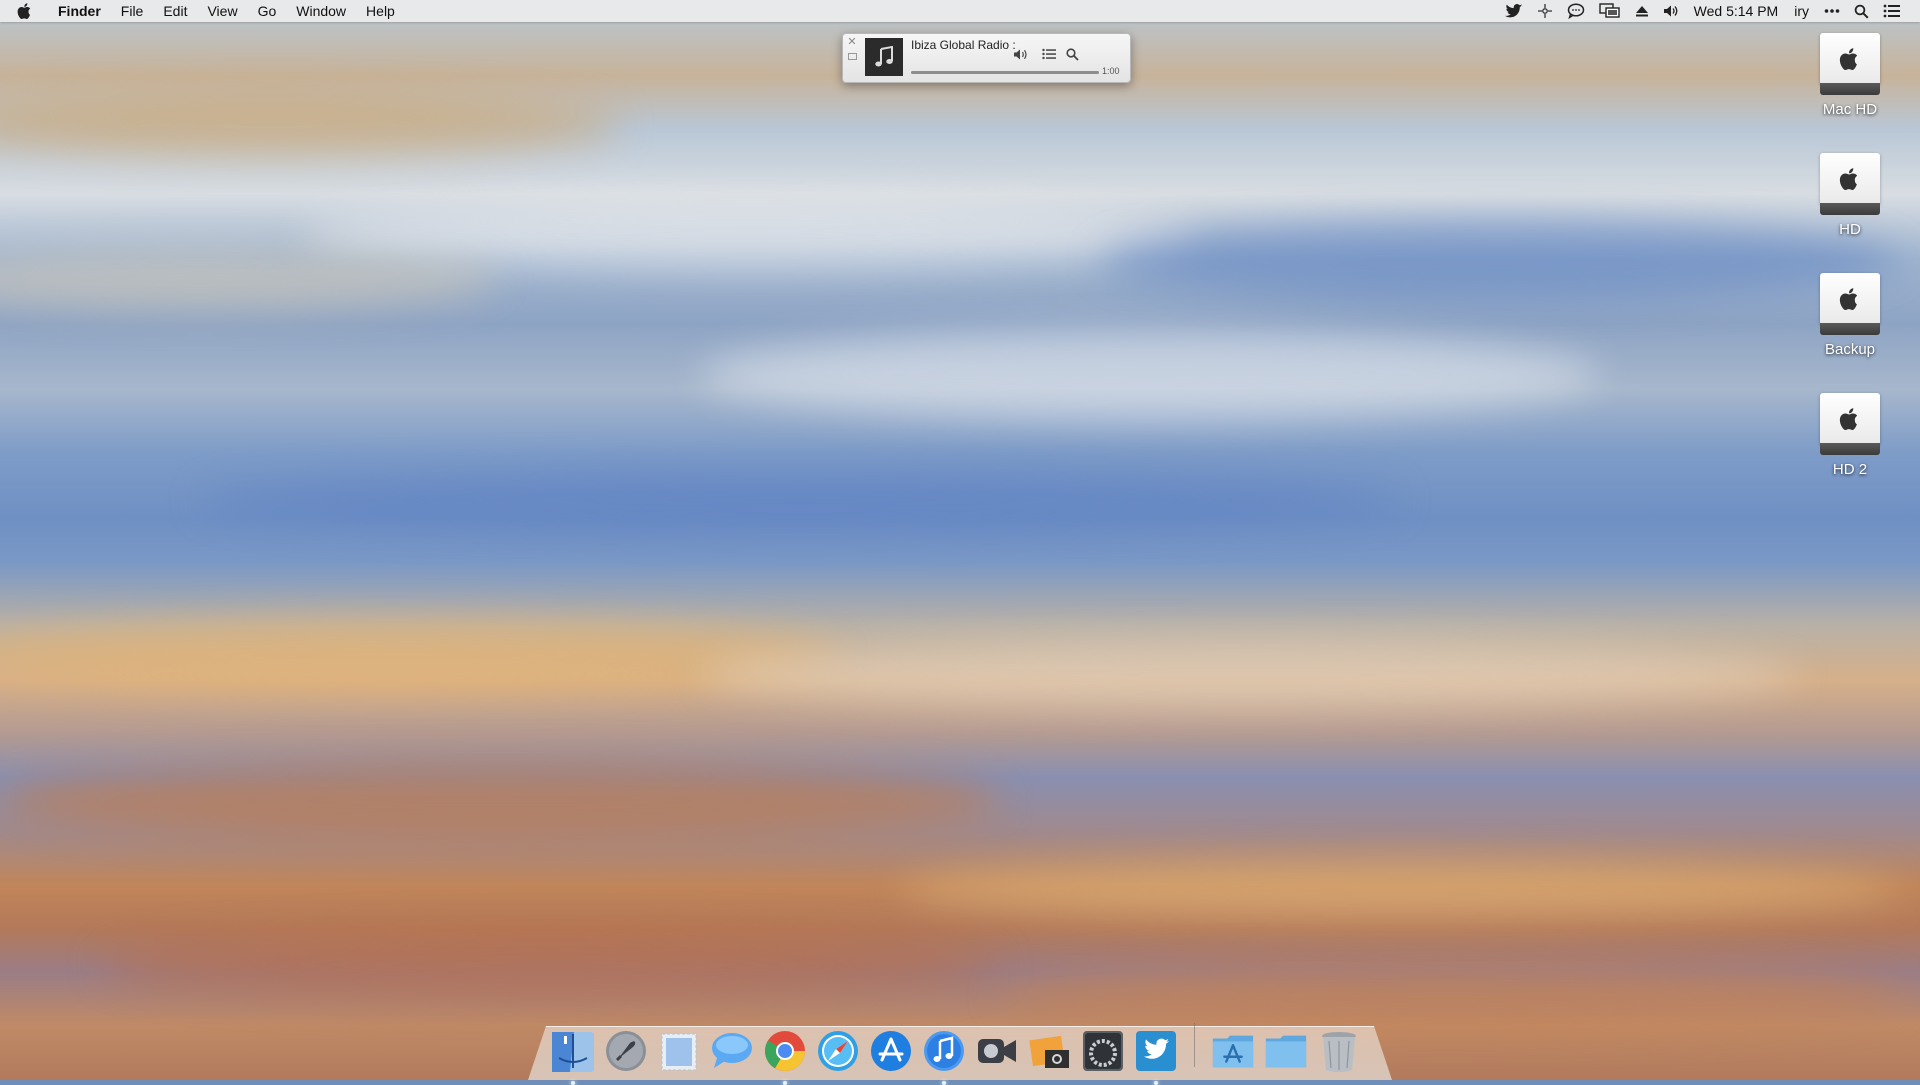 This screenshot has width=1920, height=1085. What do you see at coordinates (732, 1051) in the screenshot?
I see `messages-icon` at bounding box center [732, 1051].